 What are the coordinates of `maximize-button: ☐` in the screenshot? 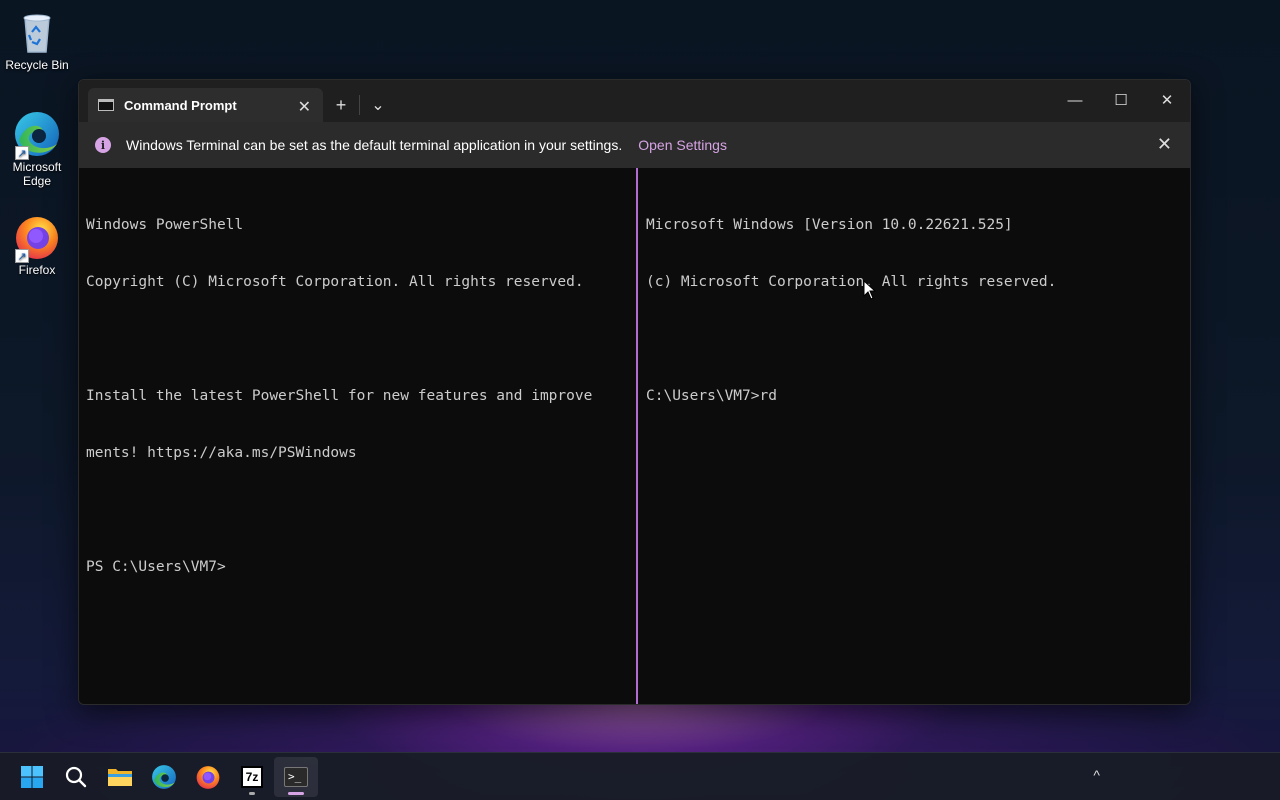 It's located at (1121, 100).